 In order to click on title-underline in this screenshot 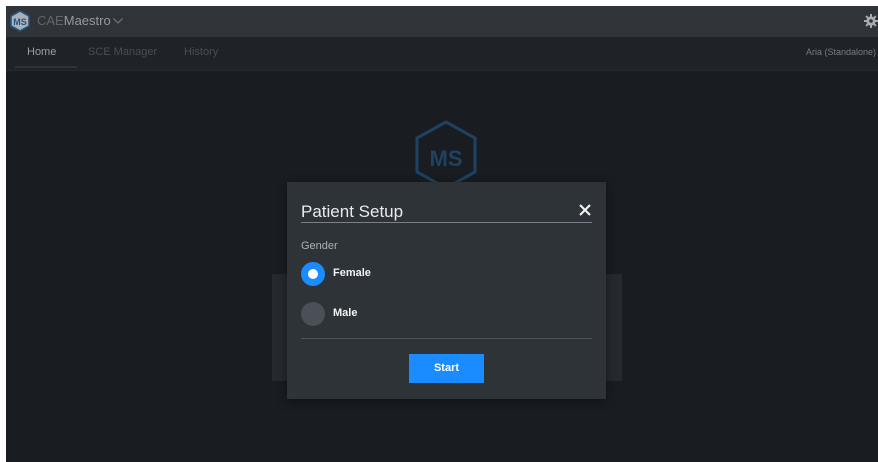, I will do `click(446, 222)`.